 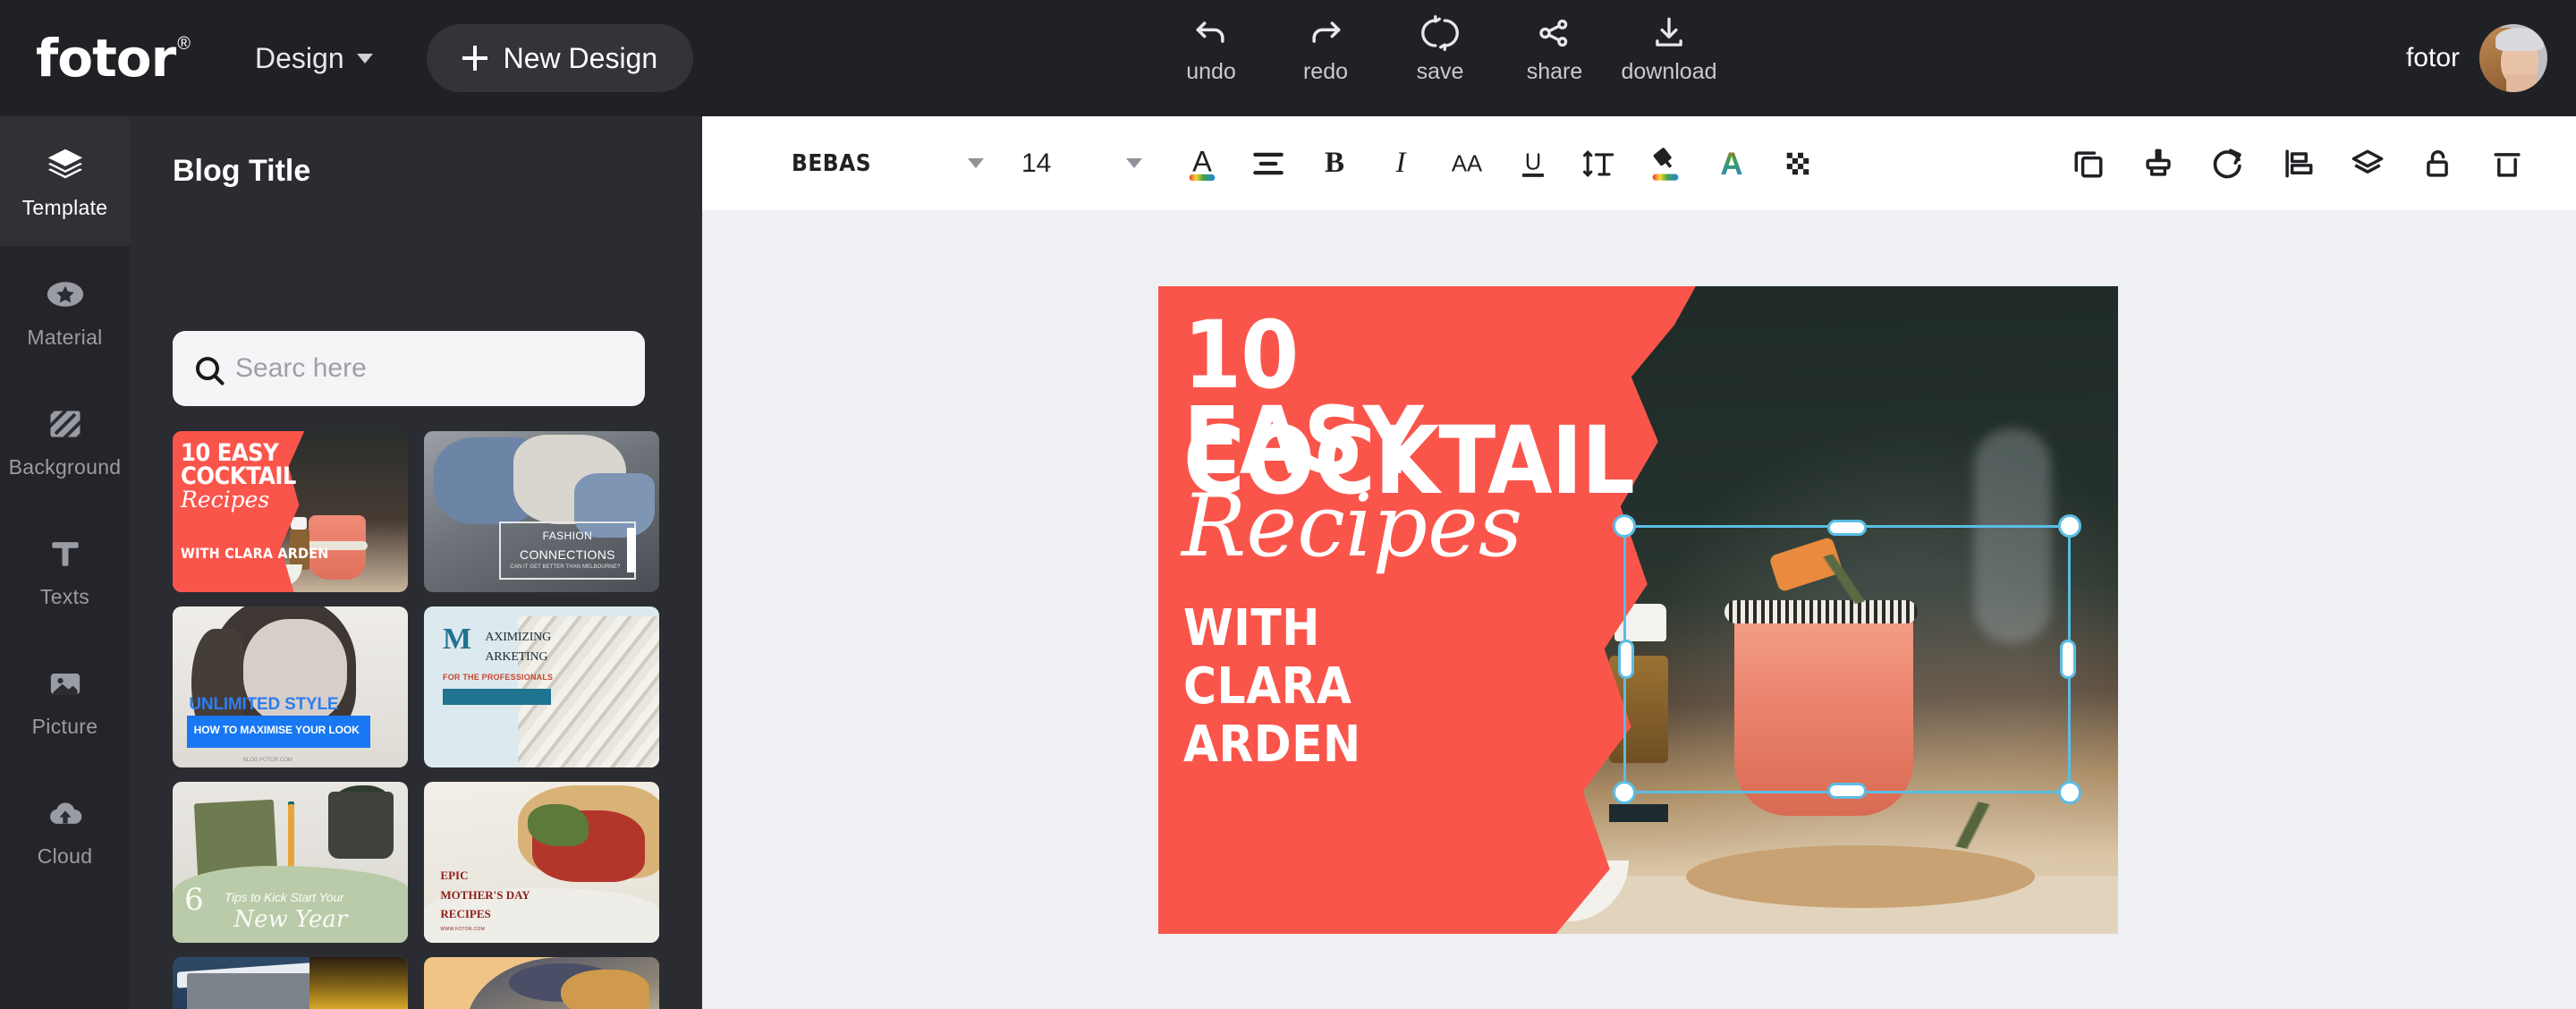 I want to click on save-button: save, so click(x=1440, y=49).